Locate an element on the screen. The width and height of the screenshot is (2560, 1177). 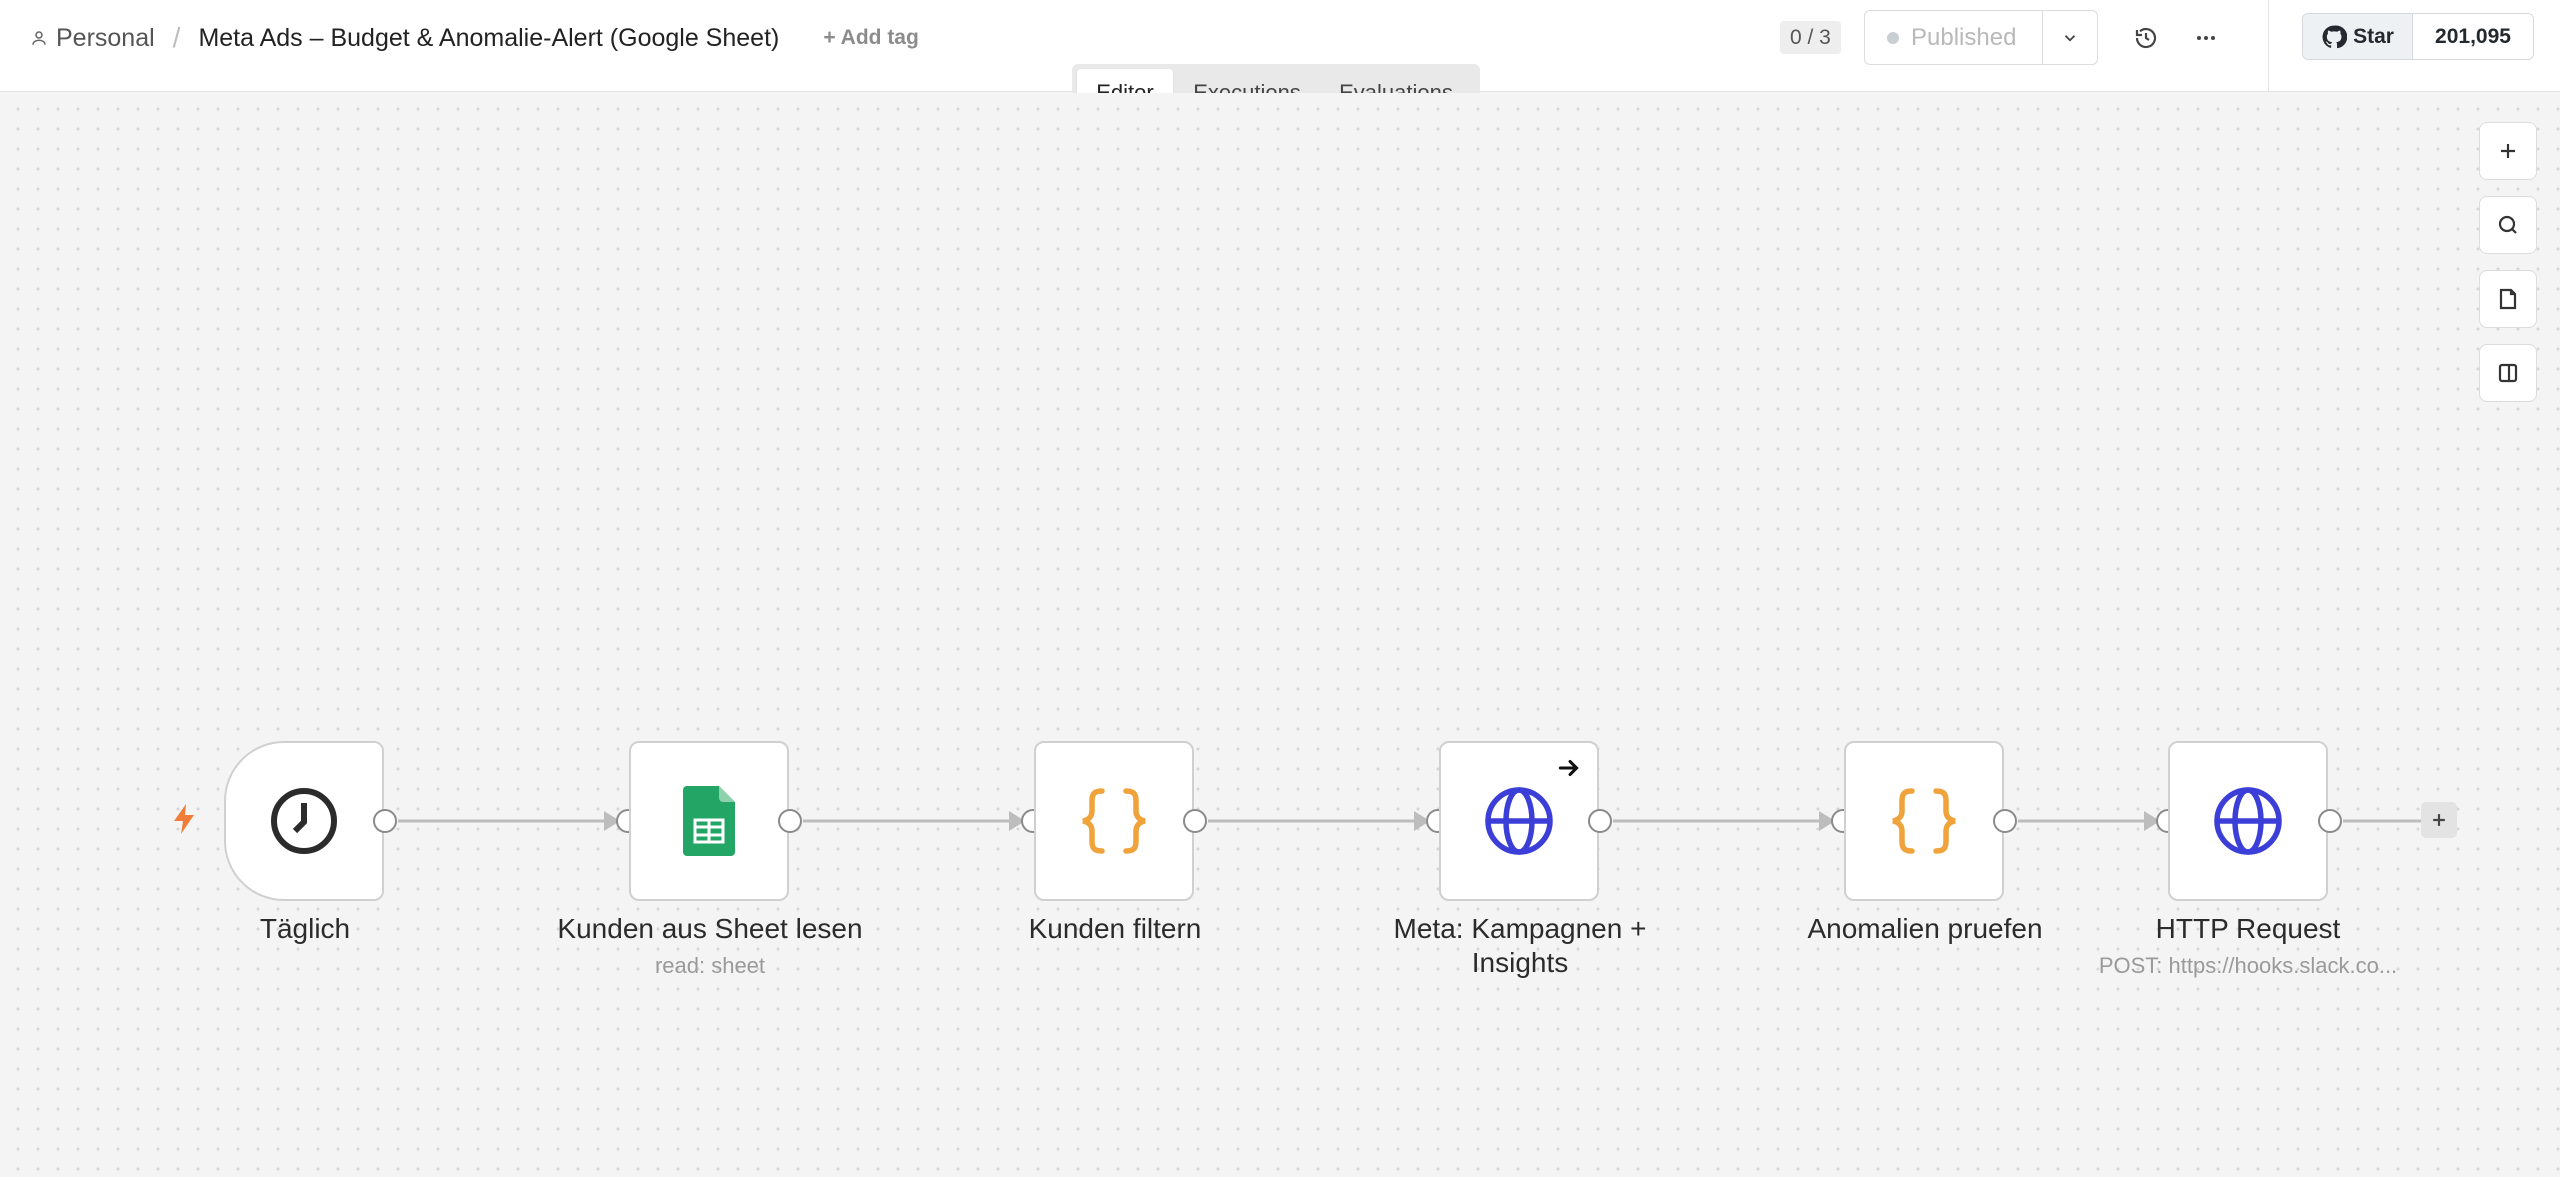
project-name: Personal is located at coordinates (105, 37).